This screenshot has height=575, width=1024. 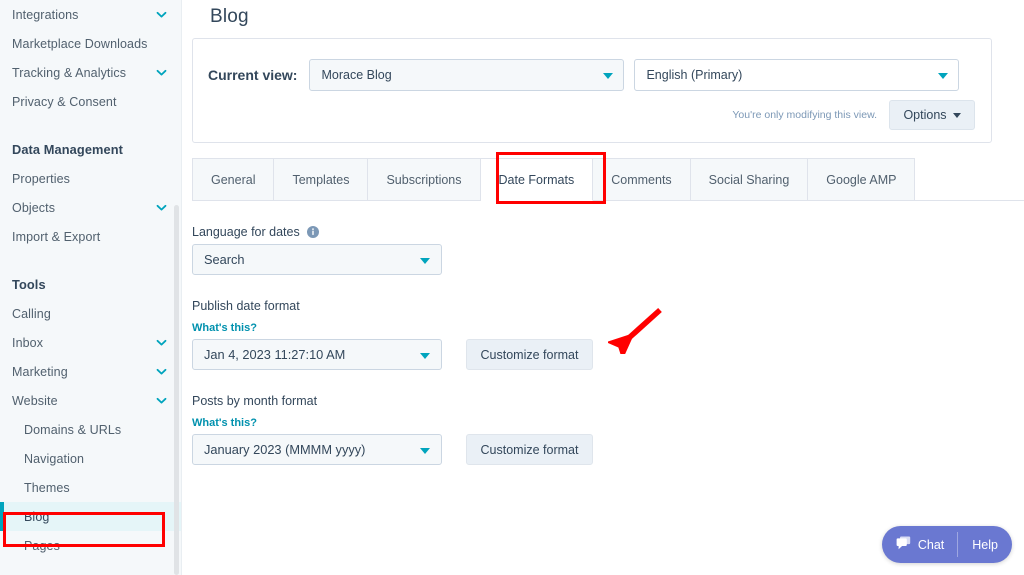 What do you see at coordinates (31, 313) in the screenshot?
I see `sidebar-item-label: Calling` at bounding box center [31, 313].